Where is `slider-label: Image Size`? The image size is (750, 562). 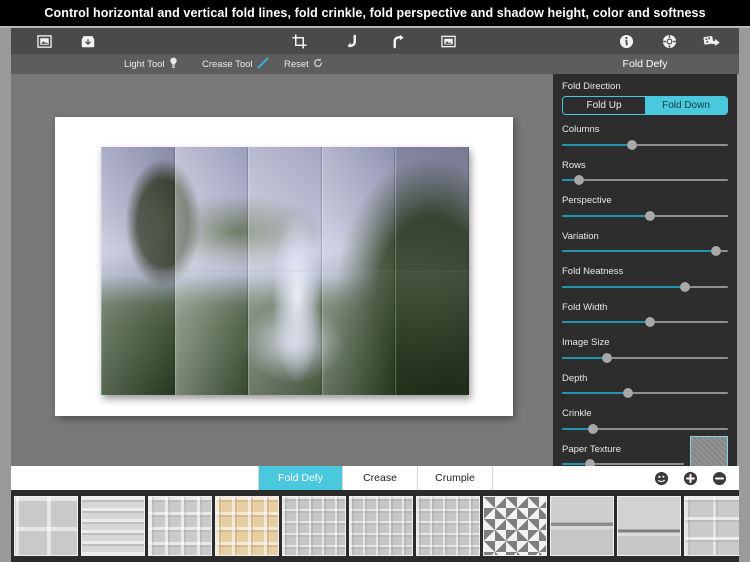 slider-label: Image Size is located at coordinates (586, 342).